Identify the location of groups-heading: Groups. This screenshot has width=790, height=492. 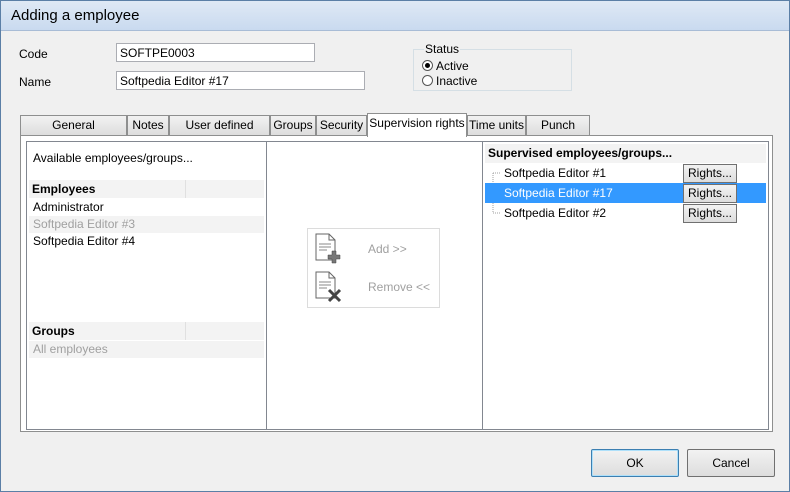
(146, 331).